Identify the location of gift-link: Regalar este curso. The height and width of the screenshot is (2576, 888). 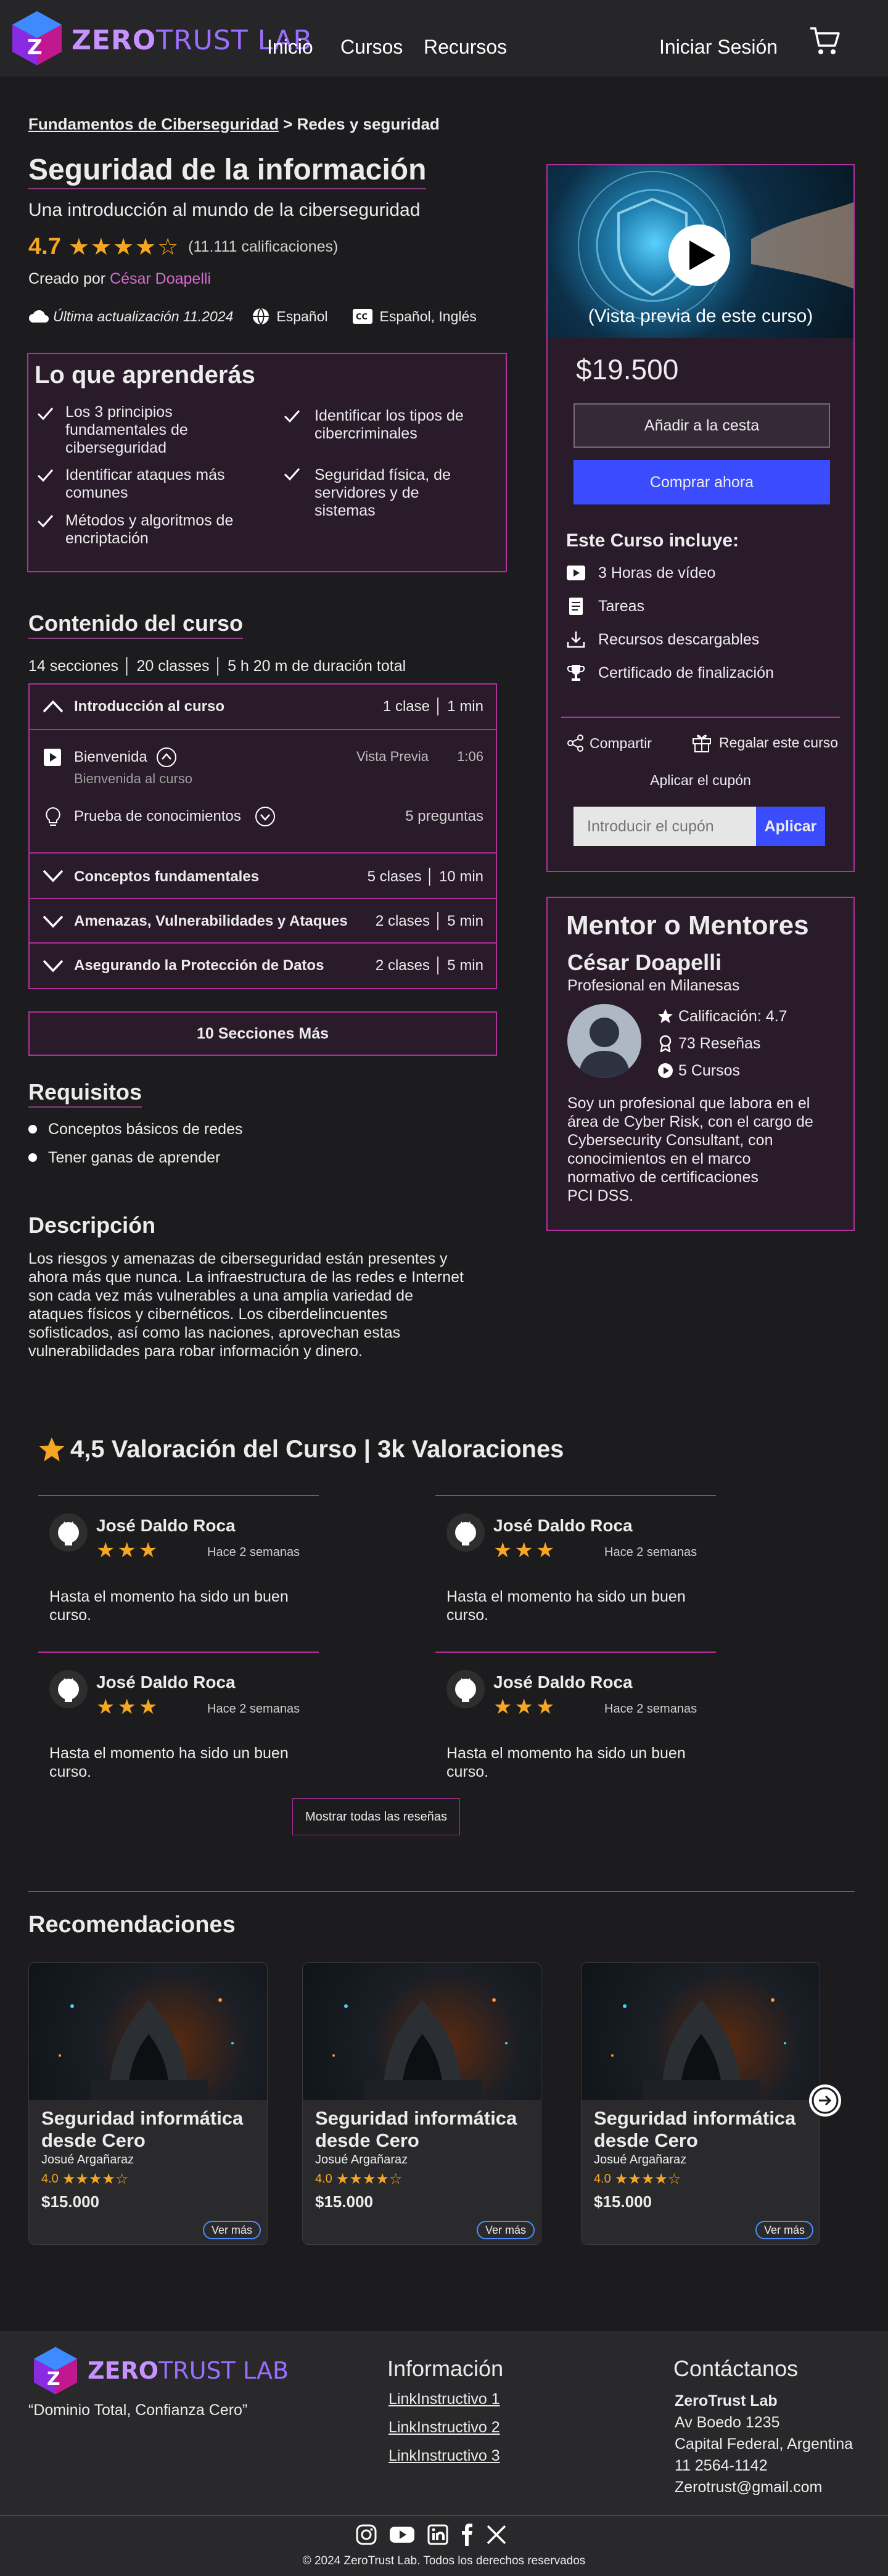
(765, 742).